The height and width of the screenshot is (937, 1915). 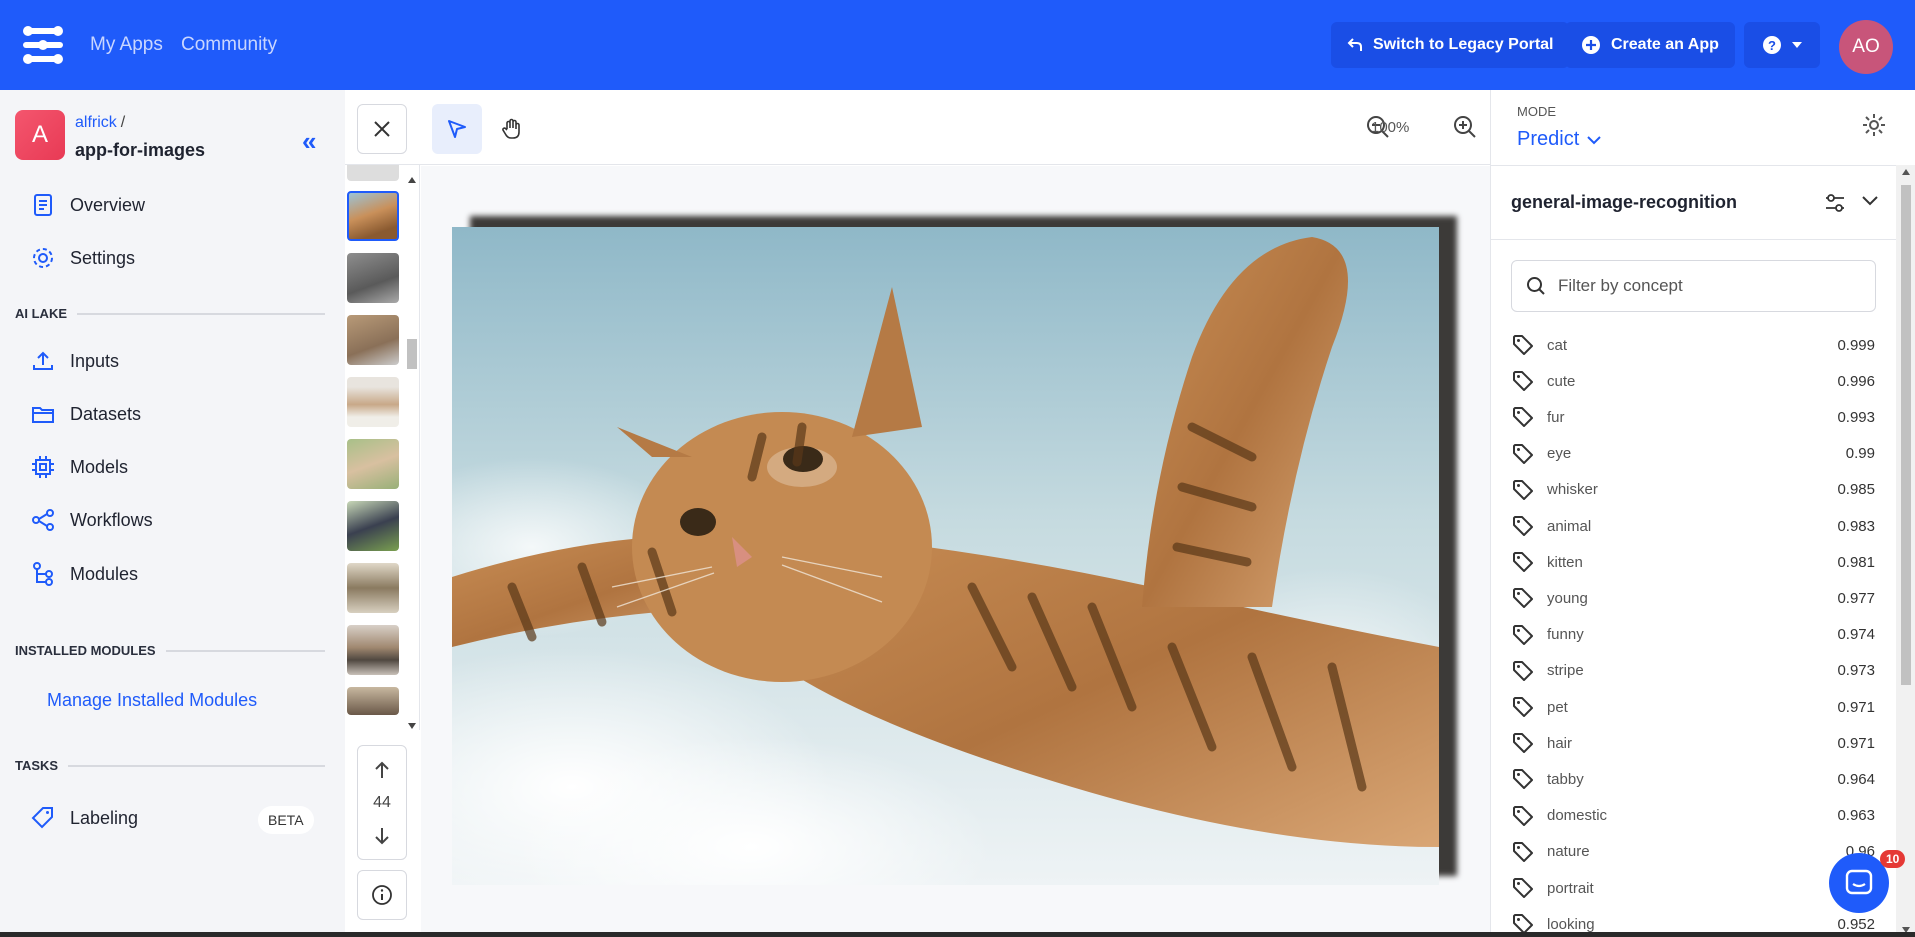 What do you see at coordinates (373, 173) in the screenshot?
I see `thumbnail-partial` at bounding box center [373, 173].